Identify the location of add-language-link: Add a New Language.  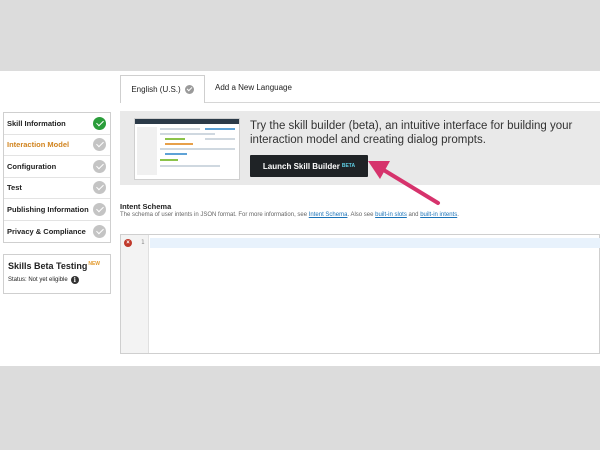
(253, 87).